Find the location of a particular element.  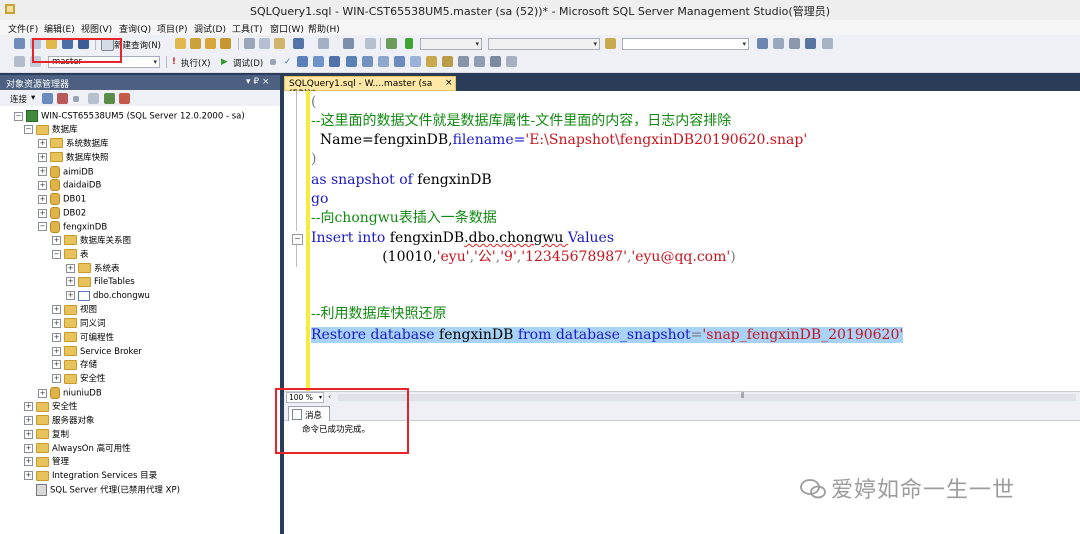

tree-node: − fengxinDB is located at coordinates (72, 227).